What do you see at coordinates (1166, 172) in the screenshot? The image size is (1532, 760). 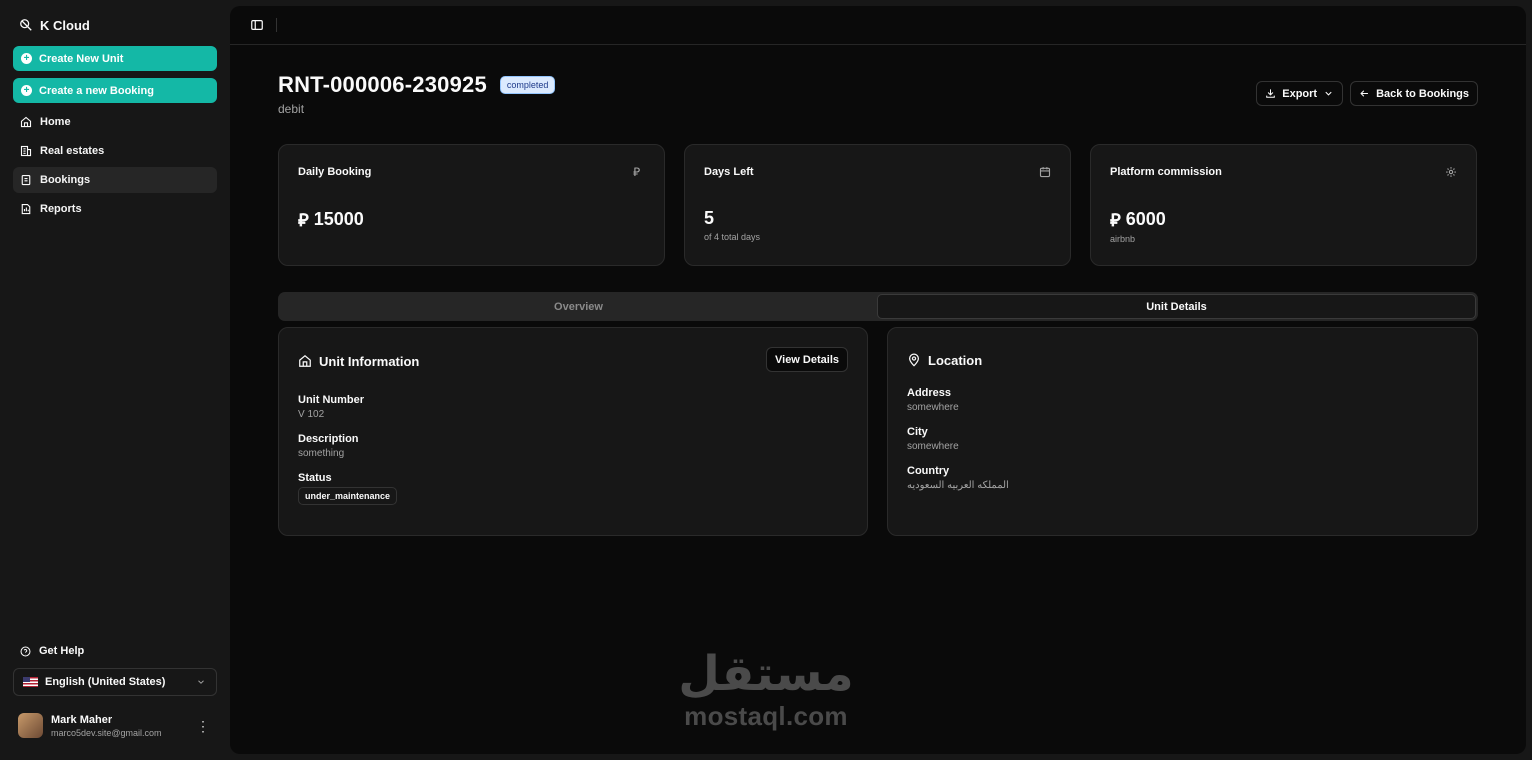 I see `stat-label: Platform commission` at bounding box center [1166, 172].